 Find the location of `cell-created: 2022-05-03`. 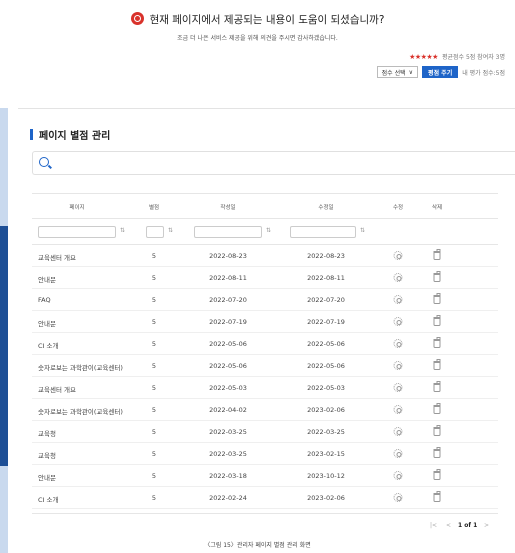

cell-created: 2022-05-03 is located at coordinates (228, 388).